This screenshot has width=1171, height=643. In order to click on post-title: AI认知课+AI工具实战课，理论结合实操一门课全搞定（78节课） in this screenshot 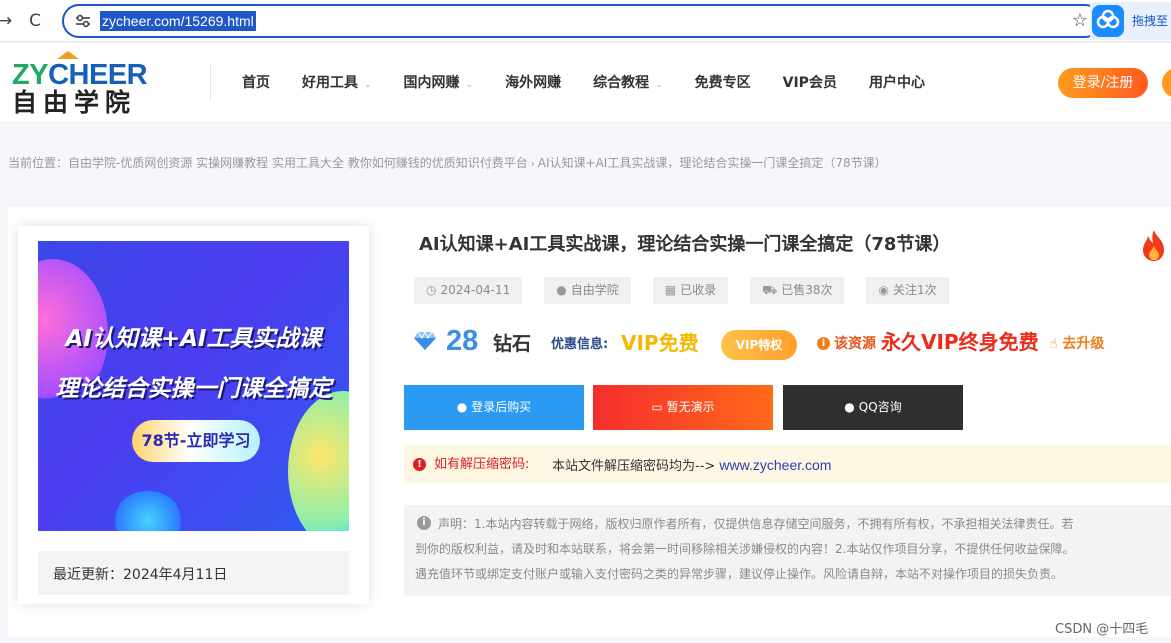, I will do `click(685, 244)`.